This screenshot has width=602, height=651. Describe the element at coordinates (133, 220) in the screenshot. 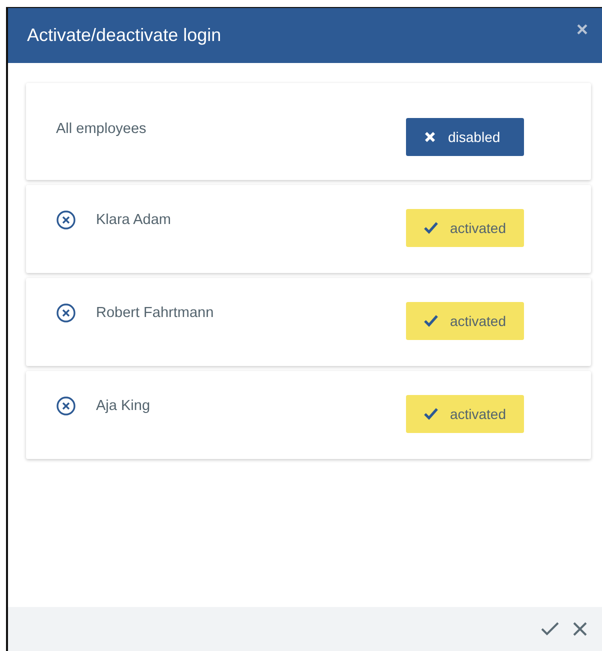

I see `employee-name: Klara Adam` at that location.